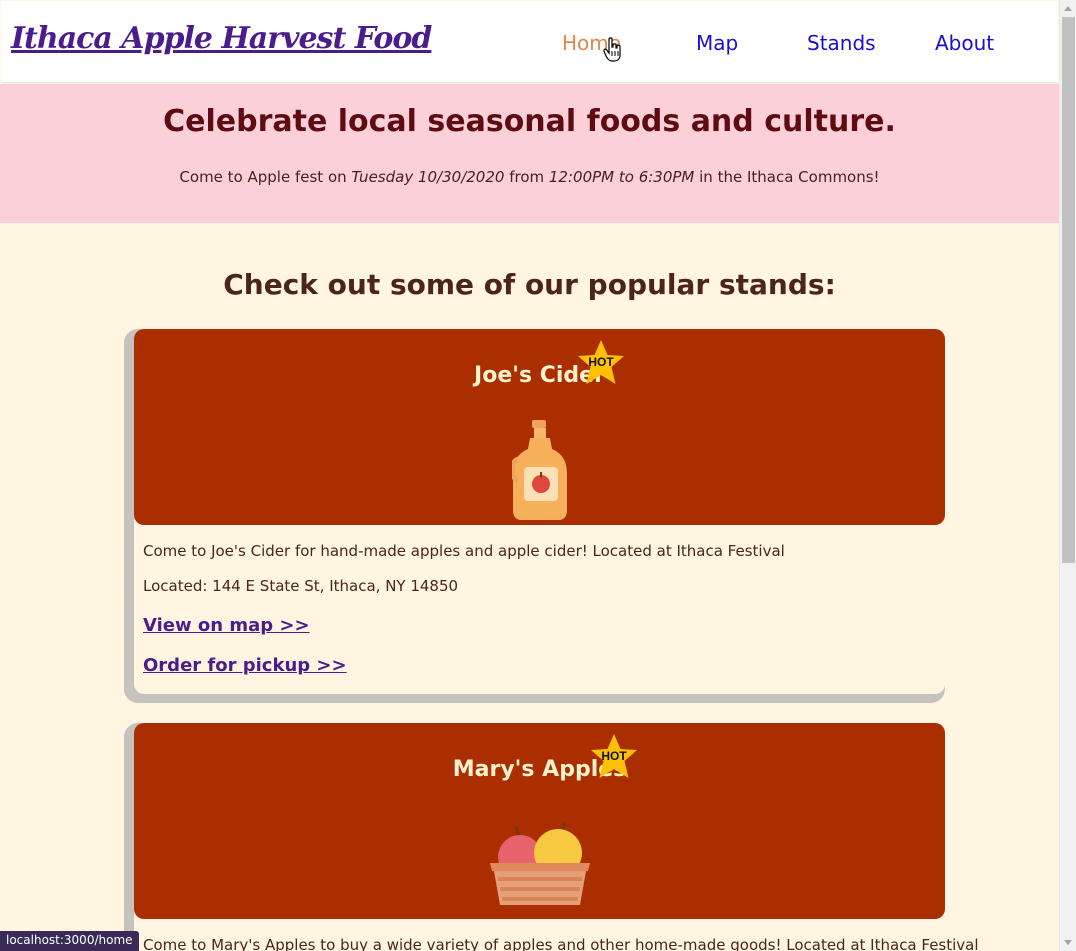  Describe the element at coordinates (621, 177) in the screenshot. I see `festival-time: 12:00PM to 6:30PM` at that location.